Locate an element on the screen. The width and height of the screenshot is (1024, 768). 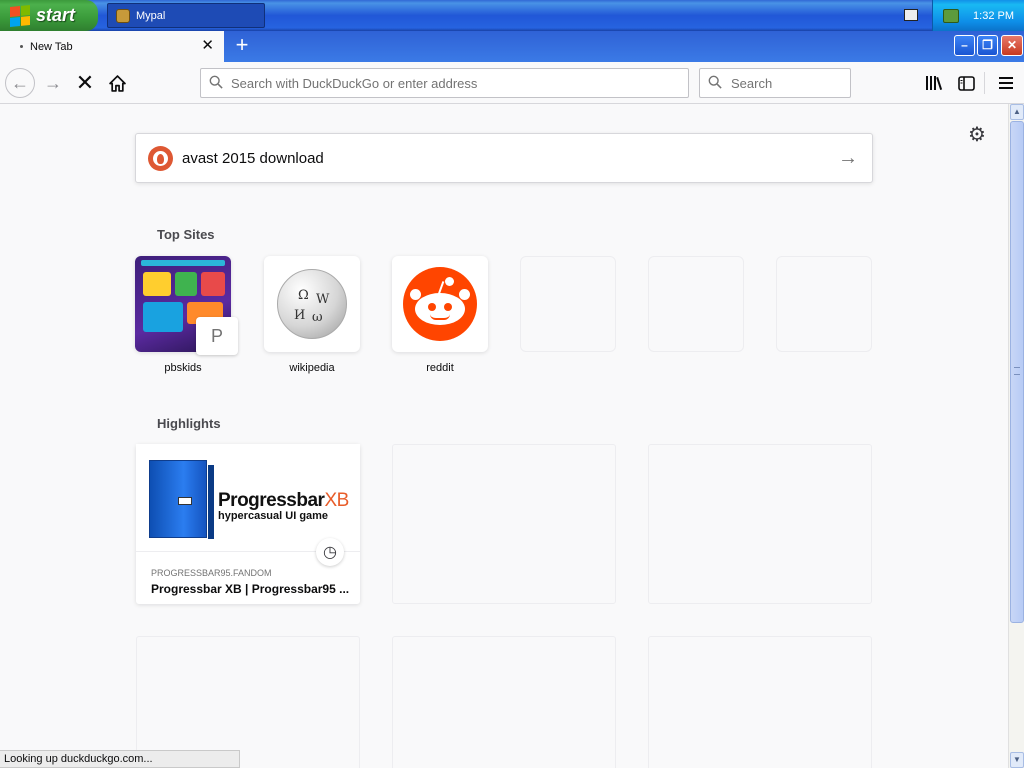
search-bar: Search is located at coordinates (775, 83).